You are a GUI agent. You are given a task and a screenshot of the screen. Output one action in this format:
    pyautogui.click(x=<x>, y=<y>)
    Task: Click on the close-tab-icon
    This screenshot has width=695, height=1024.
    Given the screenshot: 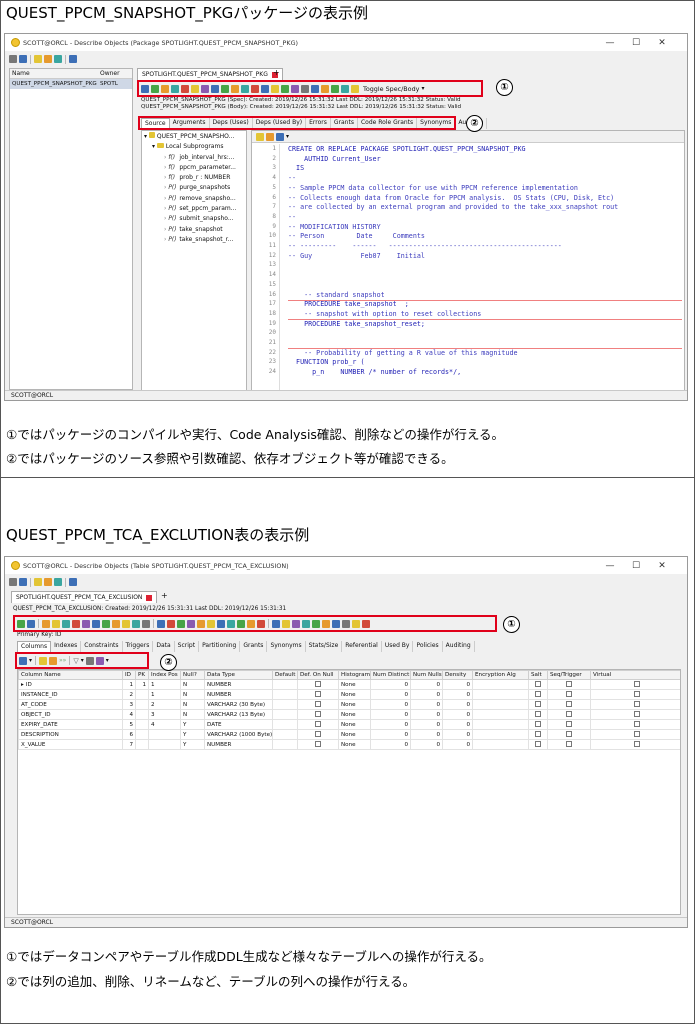 What is the action you would take?
    pyautogui.click(x=149, y=597)
    